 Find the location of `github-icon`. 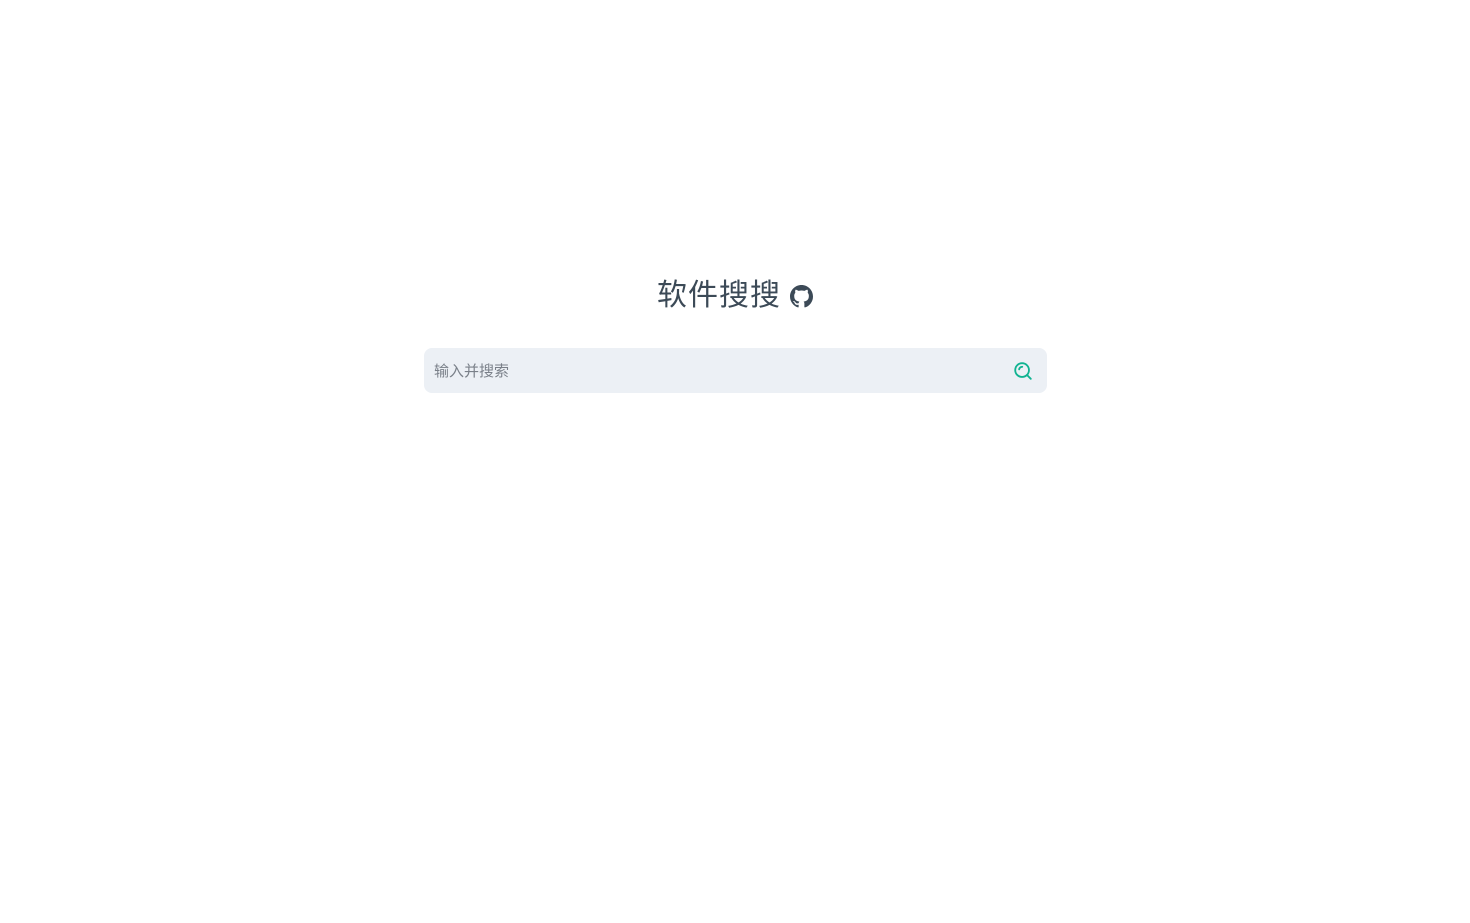

github-icon is located at coordinates (801, 296).